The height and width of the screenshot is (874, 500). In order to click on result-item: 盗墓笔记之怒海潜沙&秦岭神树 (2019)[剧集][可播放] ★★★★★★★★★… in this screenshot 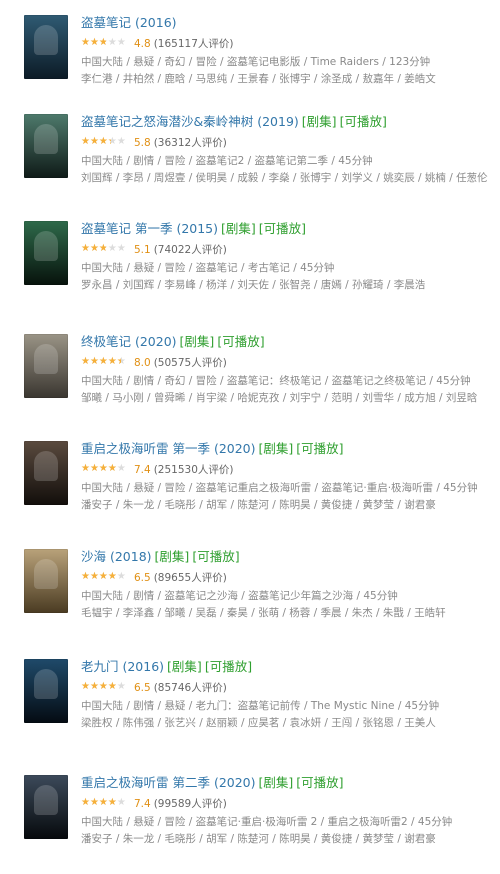, I will do `click(250, 156)`.